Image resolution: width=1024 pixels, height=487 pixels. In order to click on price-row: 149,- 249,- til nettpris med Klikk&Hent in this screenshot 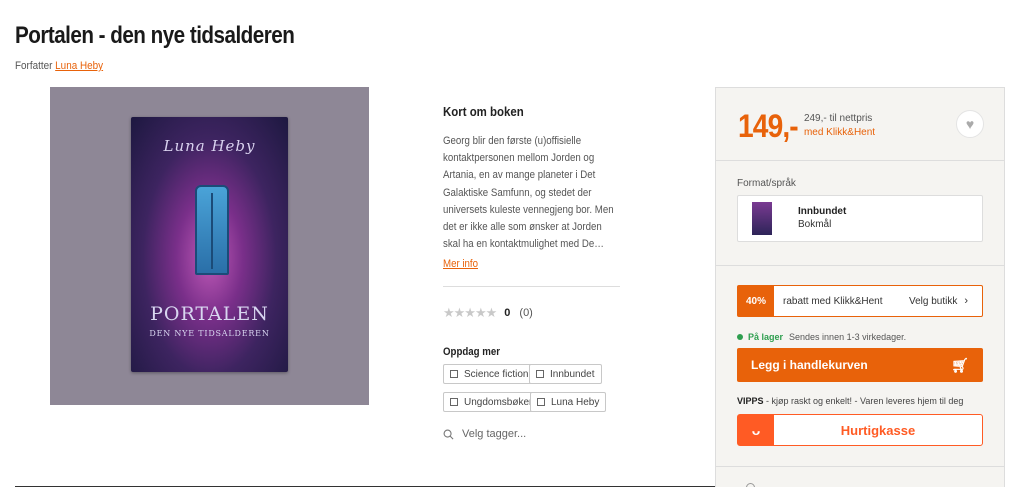, I will do `click(806, 126)`.